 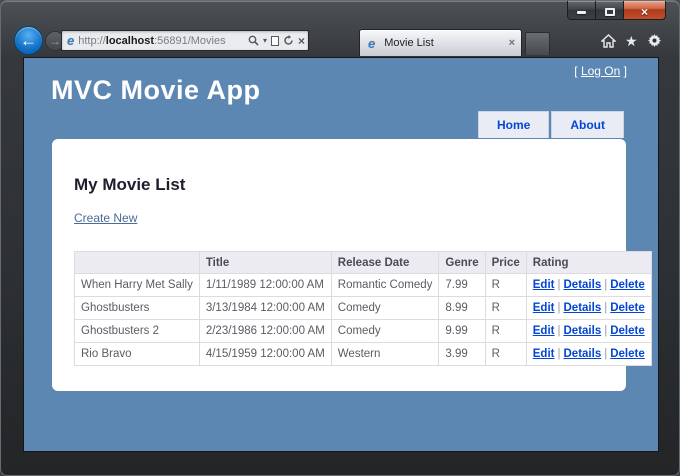 What do you see at coordinates (265, 285) in the screenshot?
I see `movie-date: 1/11/1989 12:00:00 AM` at bounding box center [265, 285].